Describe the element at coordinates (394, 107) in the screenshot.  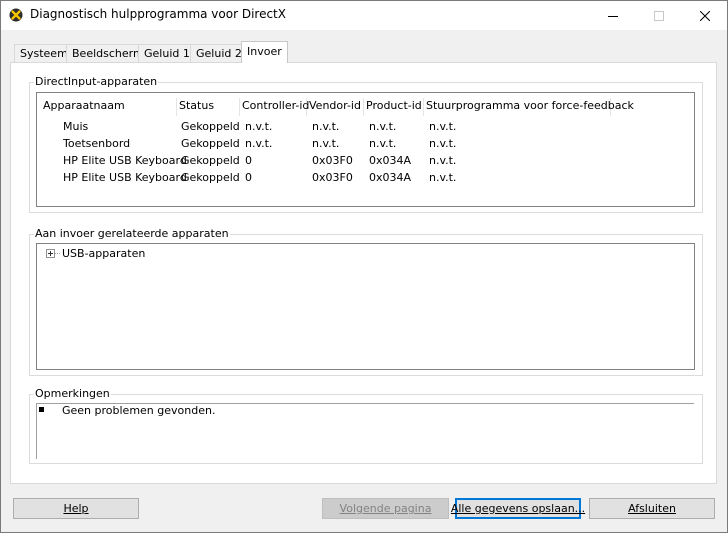
I see `column-header-product-id: Product-id` at that location.